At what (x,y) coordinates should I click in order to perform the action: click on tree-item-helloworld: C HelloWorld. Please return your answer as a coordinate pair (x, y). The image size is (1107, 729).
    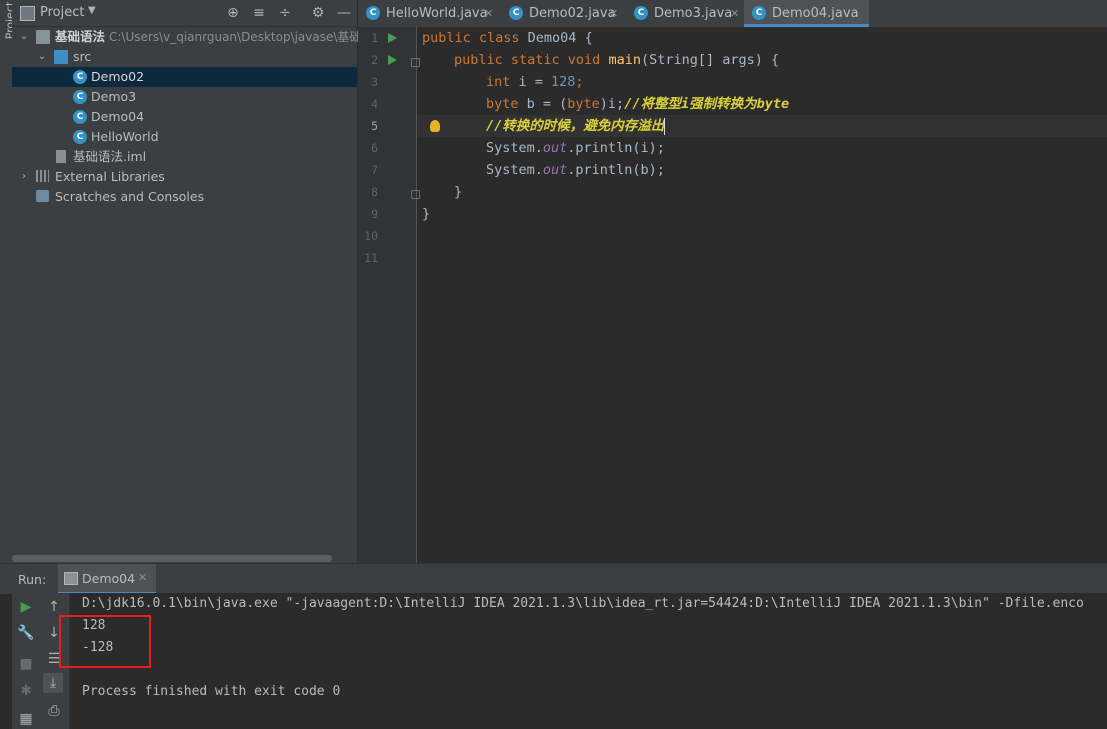
    Looking at the image, I should click on (184, 137).